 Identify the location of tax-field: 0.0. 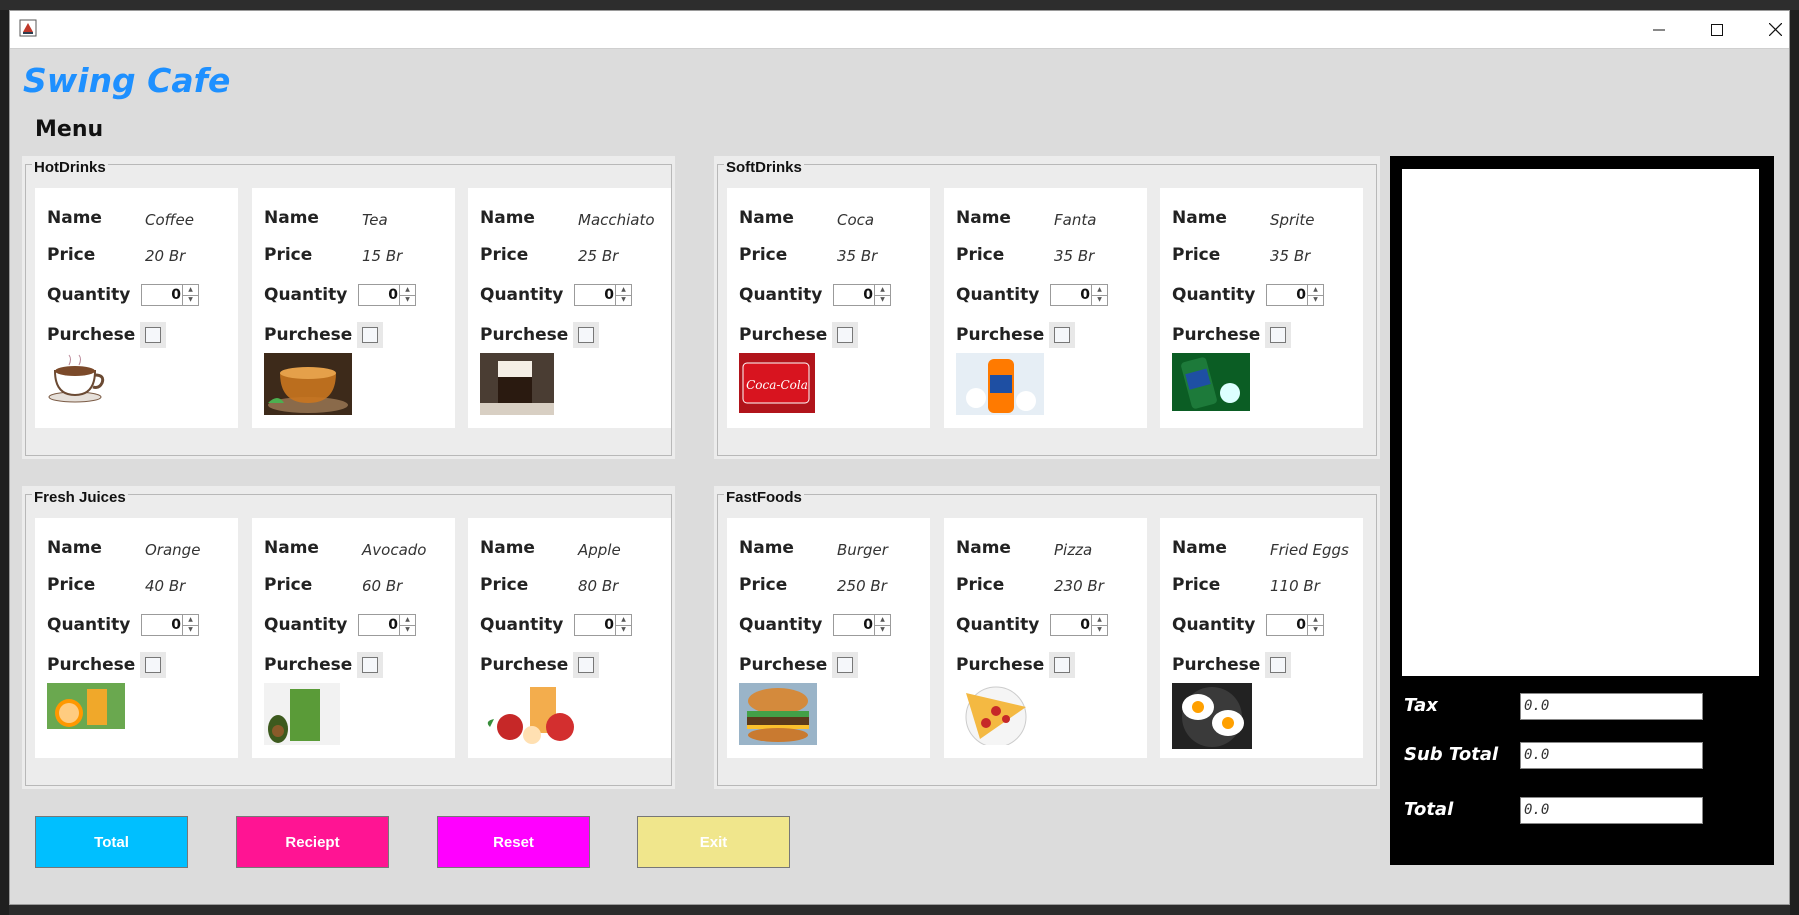
(1611, 706).